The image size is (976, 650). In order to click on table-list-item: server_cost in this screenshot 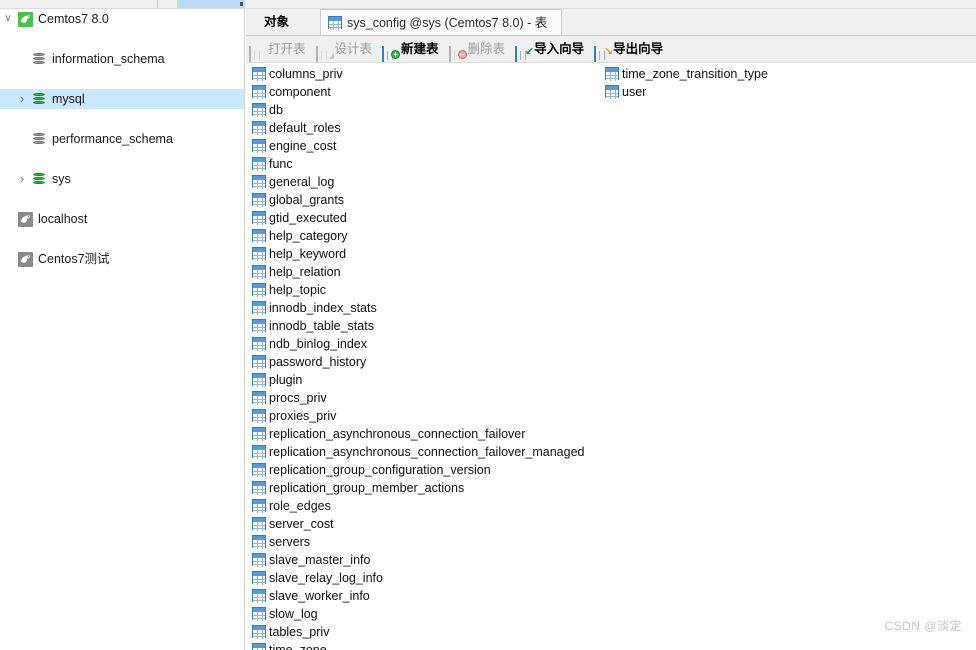, I will do `click(292, 524)`.